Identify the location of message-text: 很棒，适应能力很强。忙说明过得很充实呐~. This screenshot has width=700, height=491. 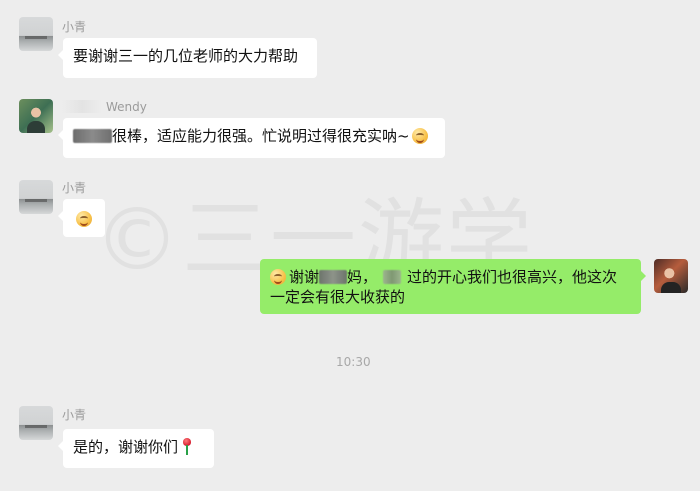
(261, 136).